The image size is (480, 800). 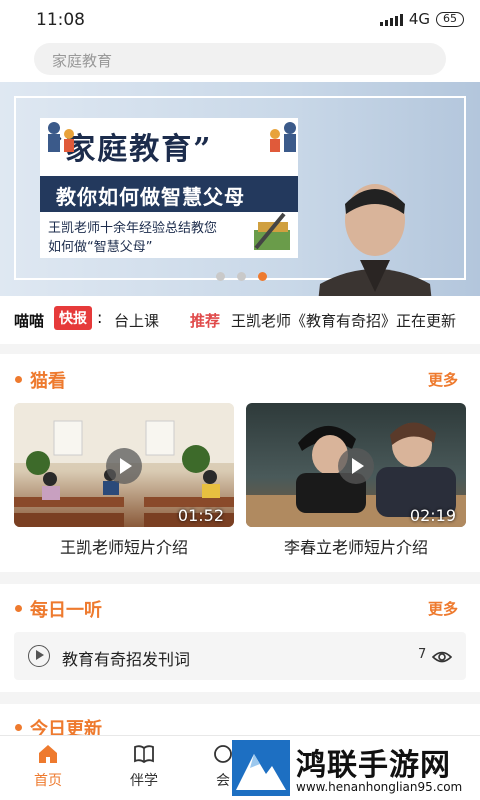 What do you see at coordinates (100, 317) in the screenshot?
I see `ticker-colon: :` at bounding box center [100, 317].